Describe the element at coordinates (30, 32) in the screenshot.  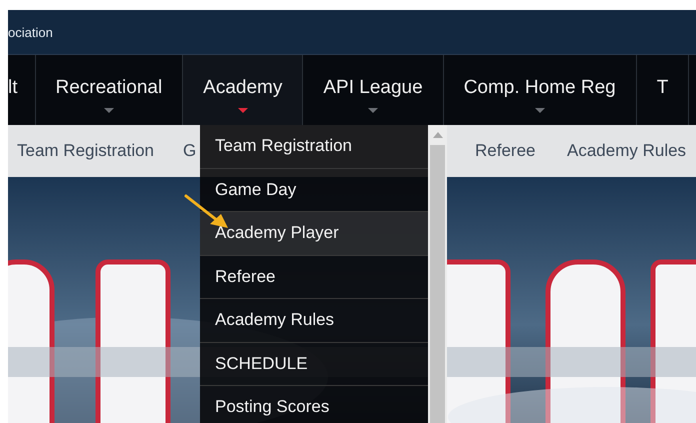
I see `site-title: ociation` at that location.